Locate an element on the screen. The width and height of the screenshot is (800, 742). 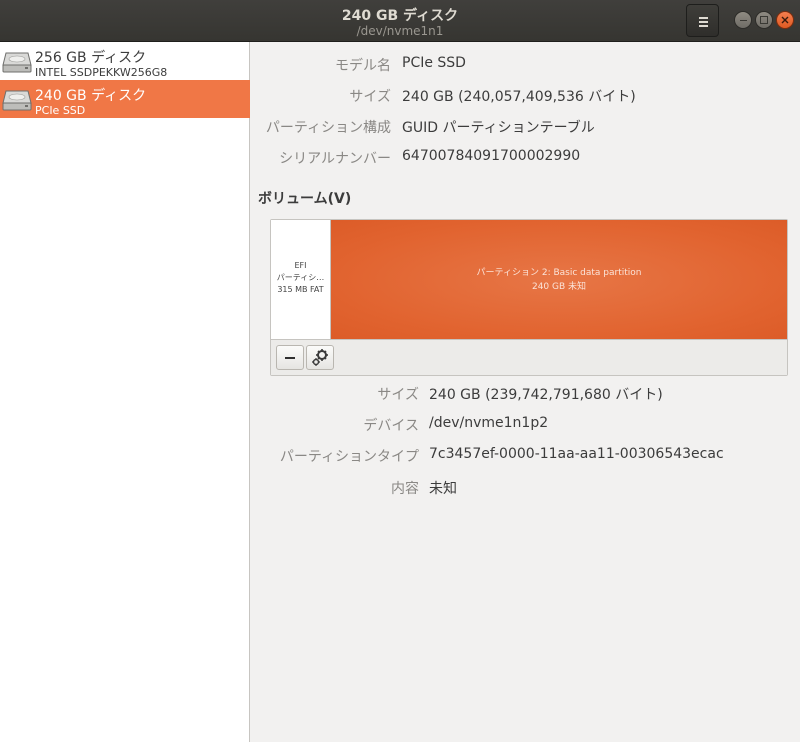
drive-item-240gb: 240 GB ディスク PCIe SSD is located at coordinates (125, 99).